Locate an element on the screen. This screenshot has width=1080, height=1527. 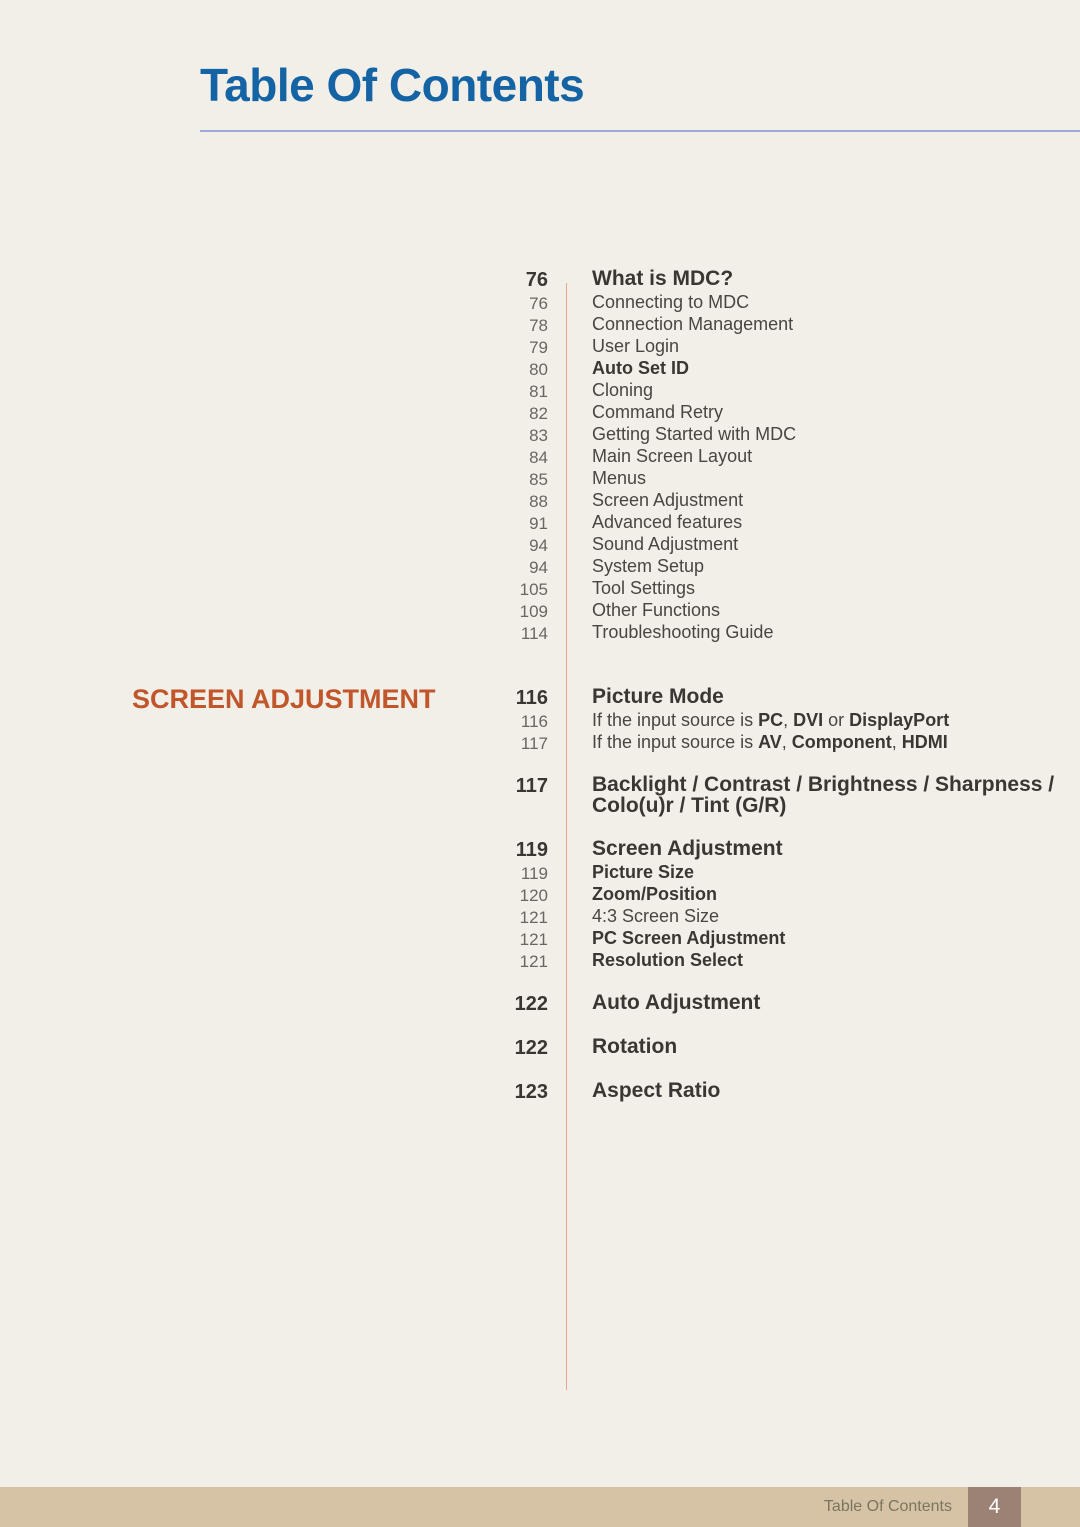
toc-entry-page-number: 85 is located at coordinates (538, 479).